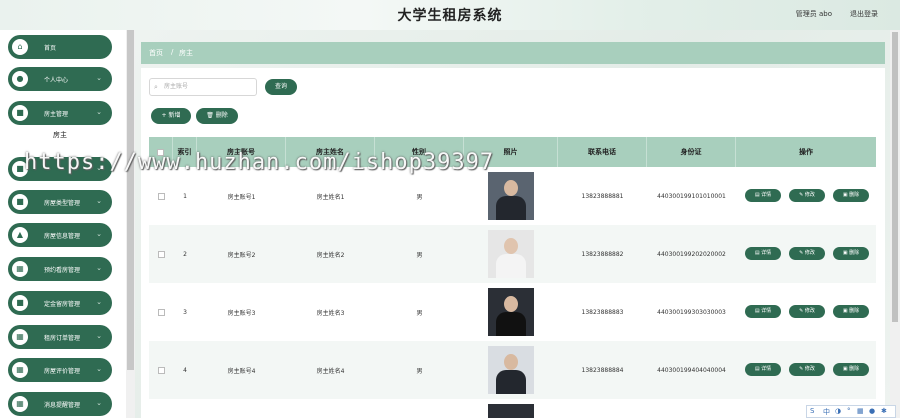  I want to click on main-scrollbar, so click(895, 224).